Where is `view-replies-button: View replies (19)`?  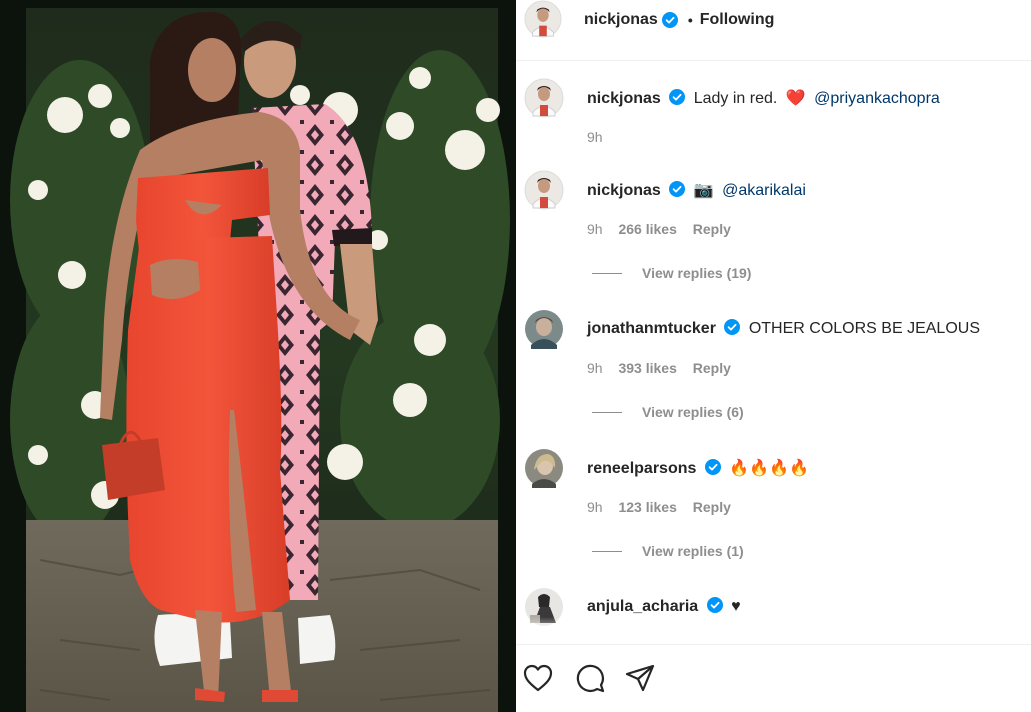
view-replies-button: View replies (19) is located at coordinates (671, 273).